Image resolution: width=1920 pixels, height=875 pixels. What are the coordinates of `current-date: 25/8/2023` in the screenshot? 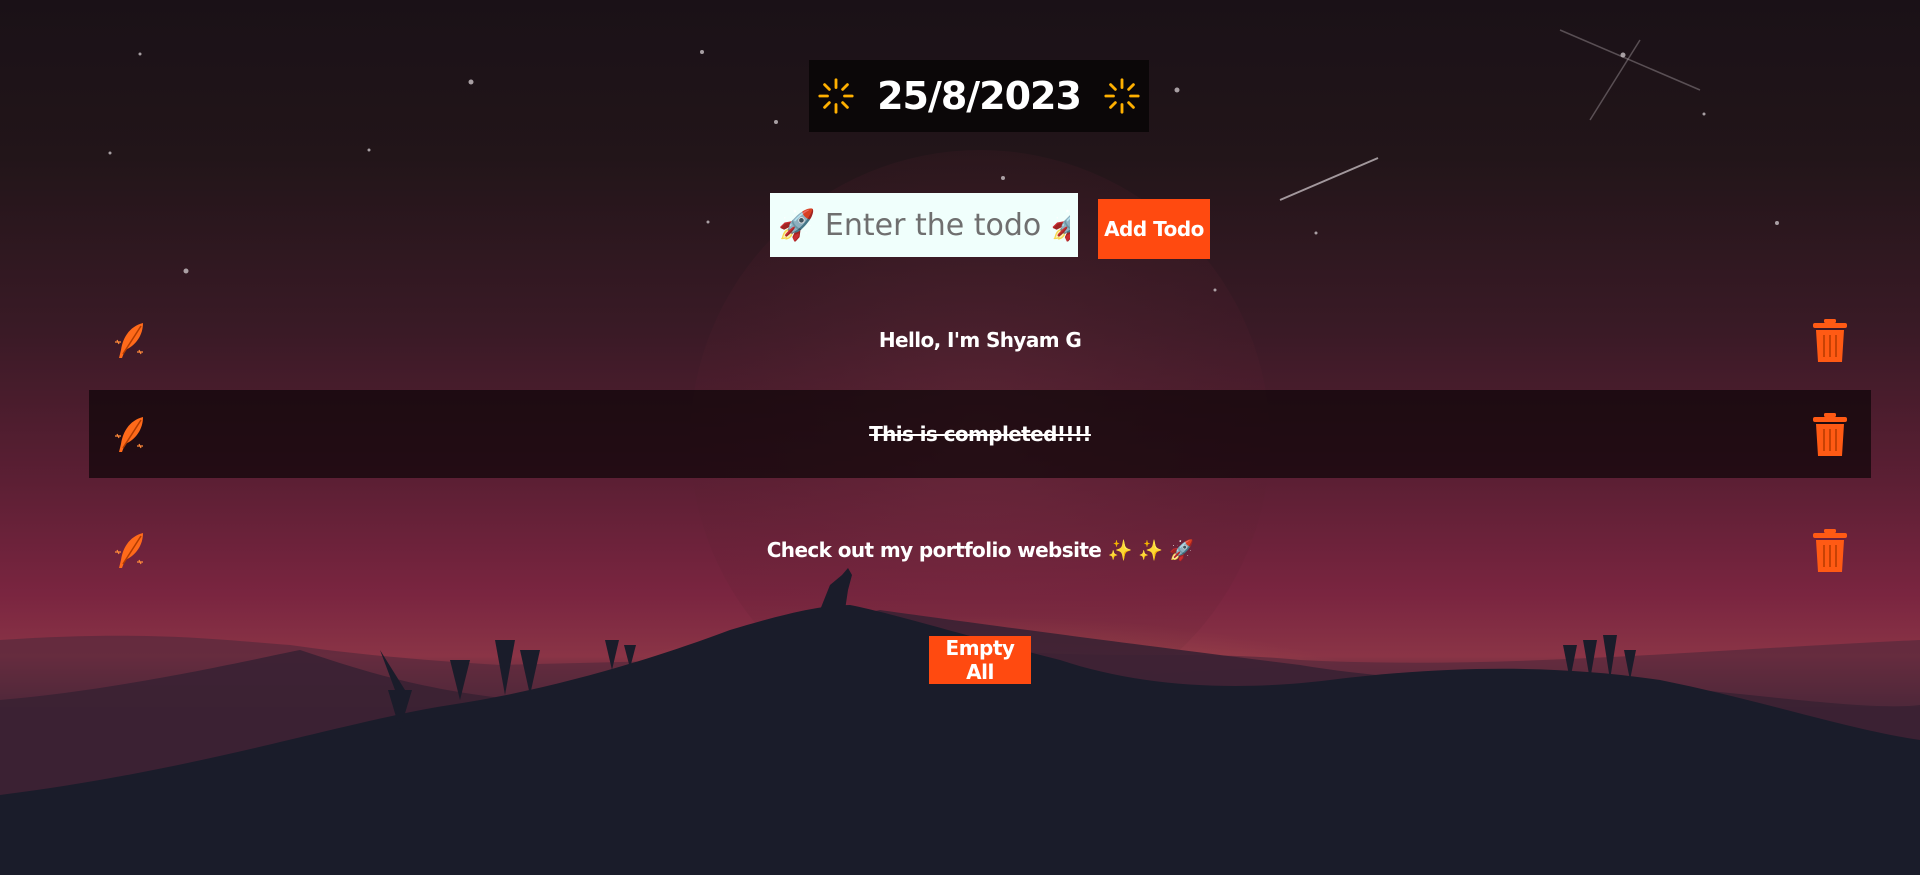 It's located at (979, 96).